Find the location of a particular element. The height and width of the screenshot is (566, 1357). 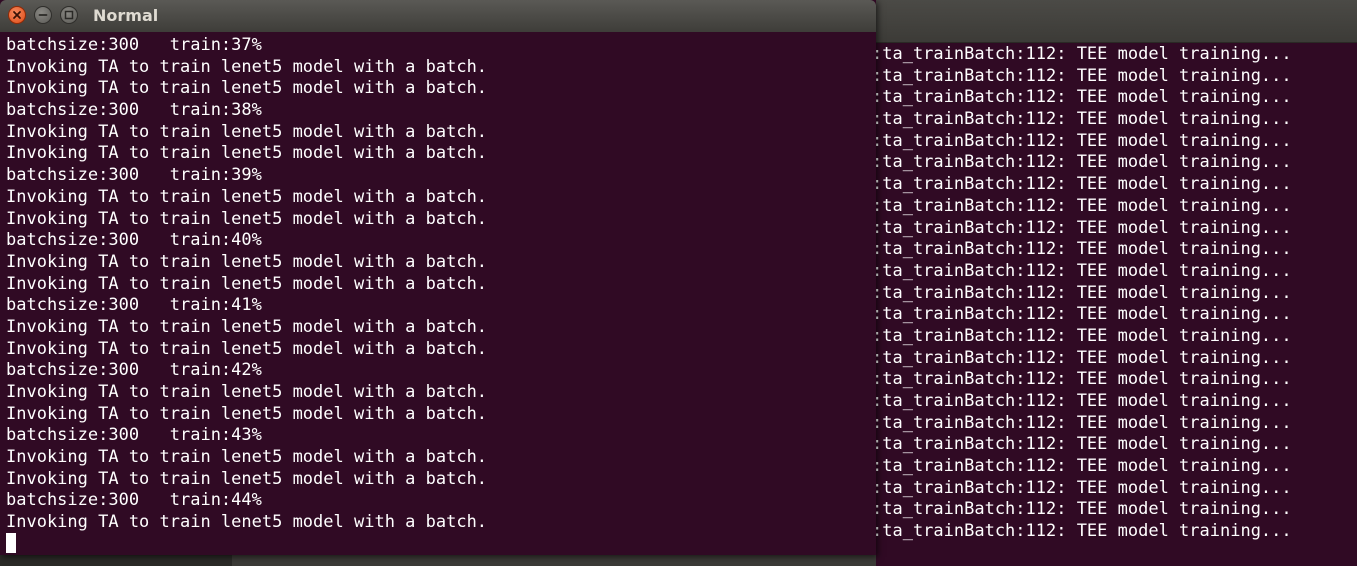

minimize-button is located at coordinates (43, 15).